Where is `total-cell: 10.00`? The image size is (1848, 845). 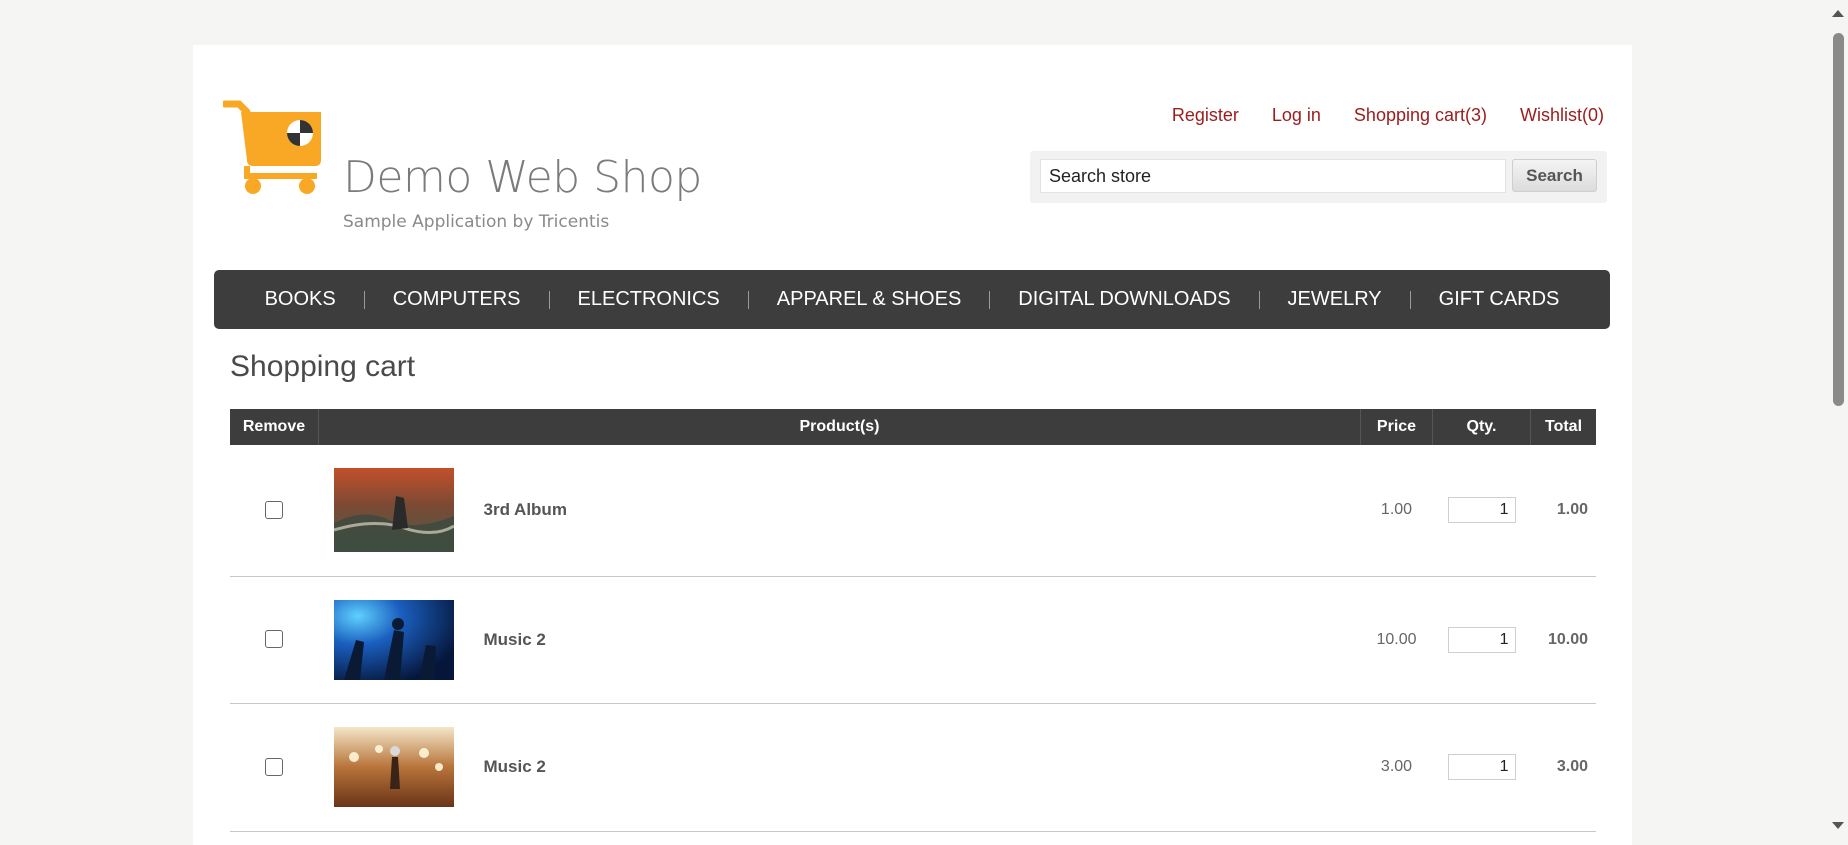
total-cell: 10.00 is located at coordinates (1563, 640).